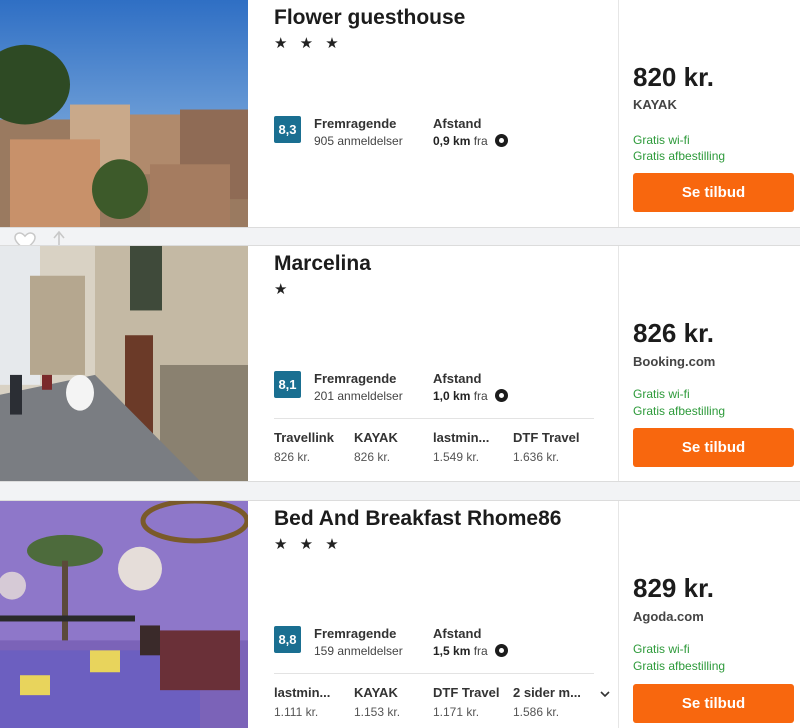  Describe the element at coordinates (673, 333) in the screenshot. I see `price: 826 kr.` at that location.